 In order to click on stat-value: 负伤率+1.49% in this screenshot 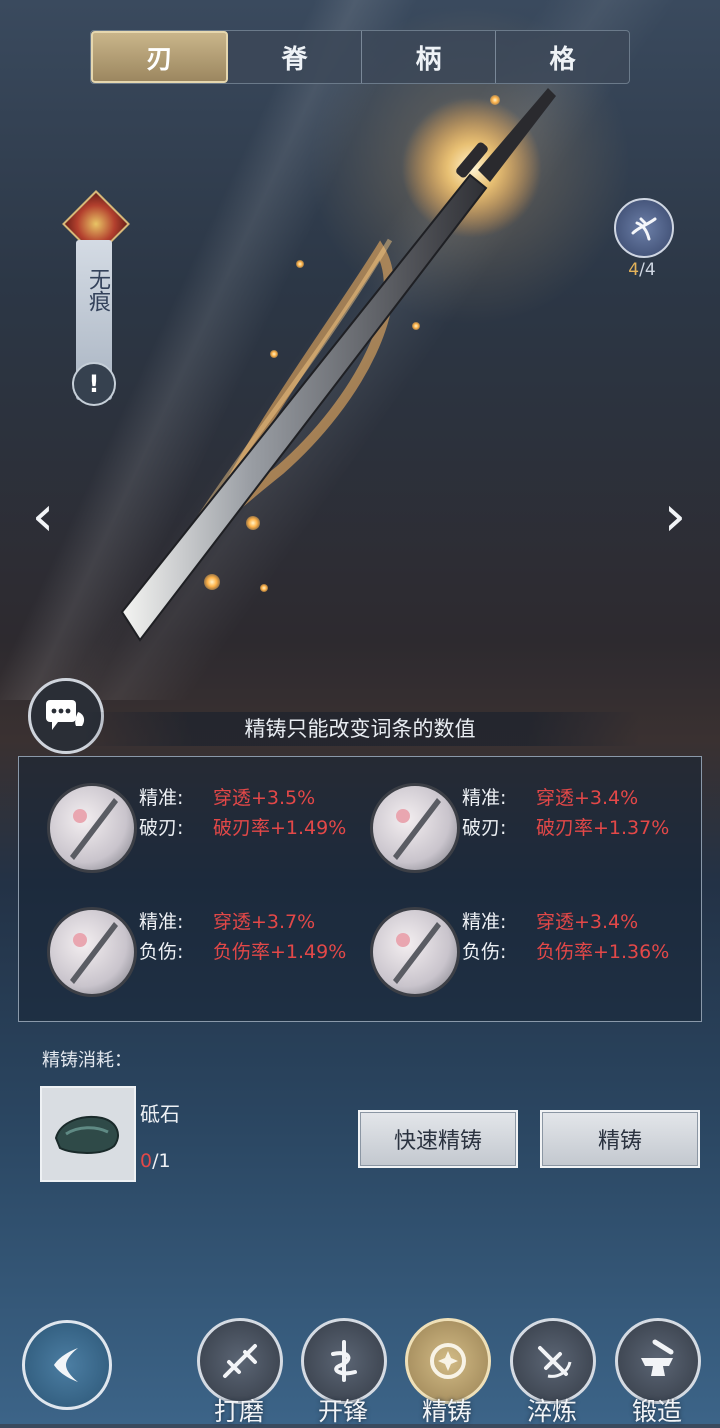, I will do `click(280, 952)`.